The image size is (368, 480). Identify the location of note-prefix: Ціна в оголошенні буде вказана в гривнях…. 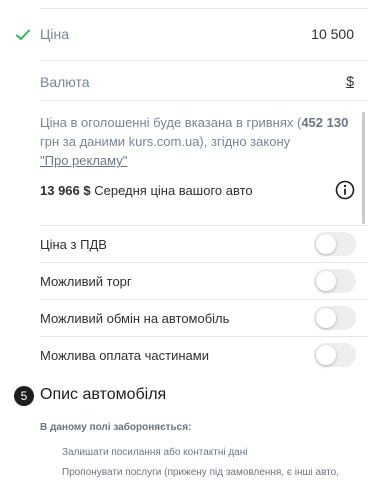
(171, 122).